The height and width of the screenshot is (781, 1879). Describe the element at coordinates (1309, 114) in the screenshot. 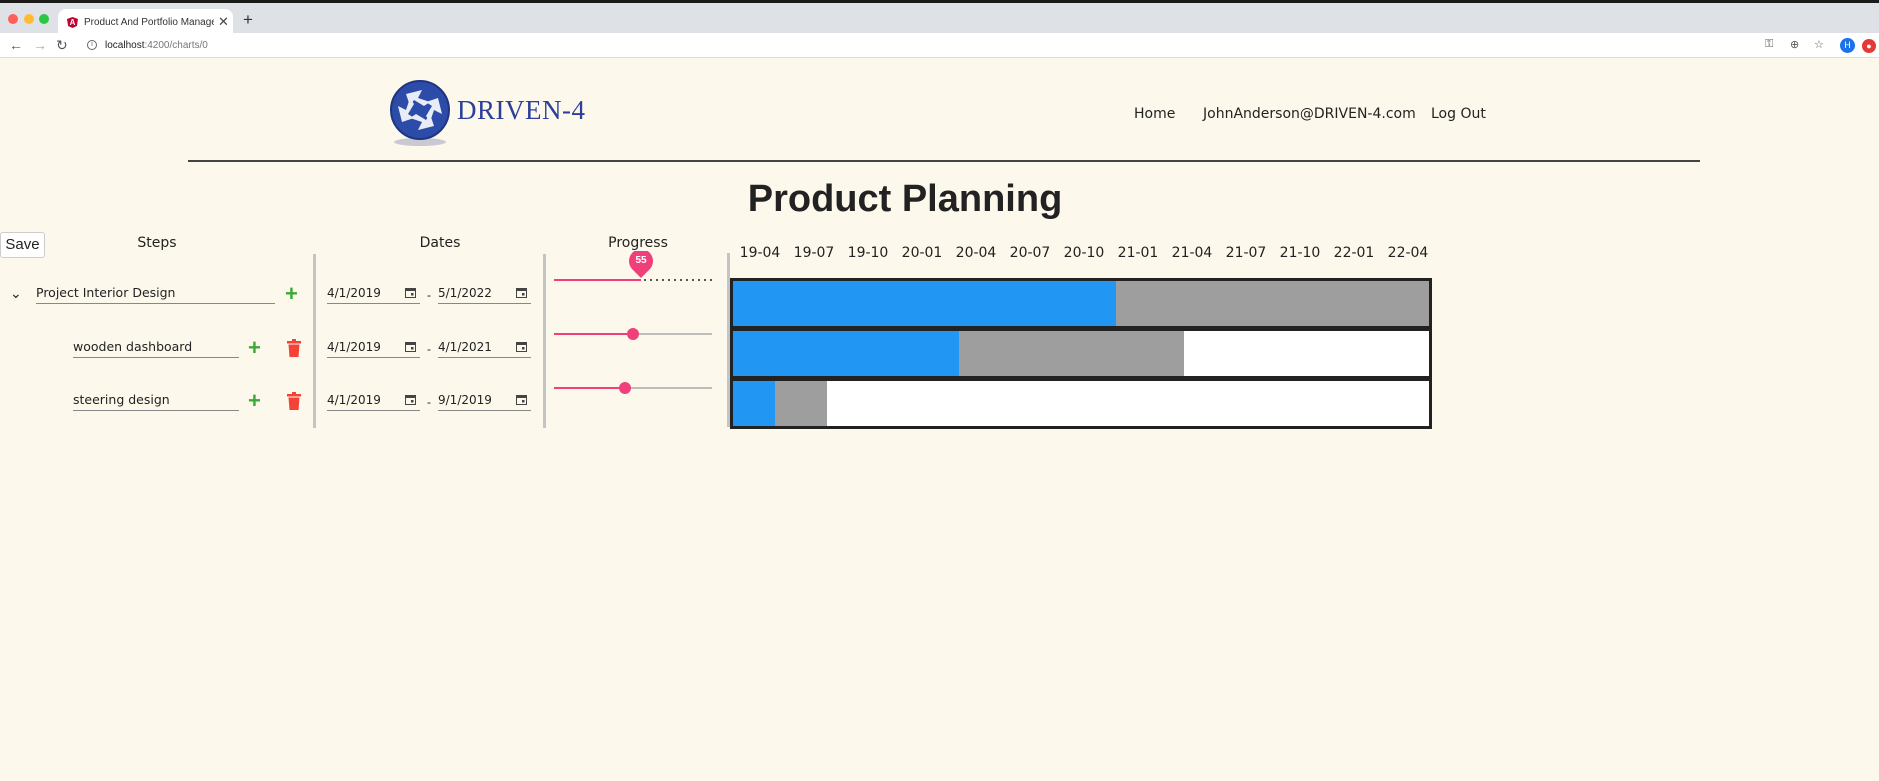

I see `nav-user-email-link: JohnAnderson@DRIVEN-4.com` at that location.